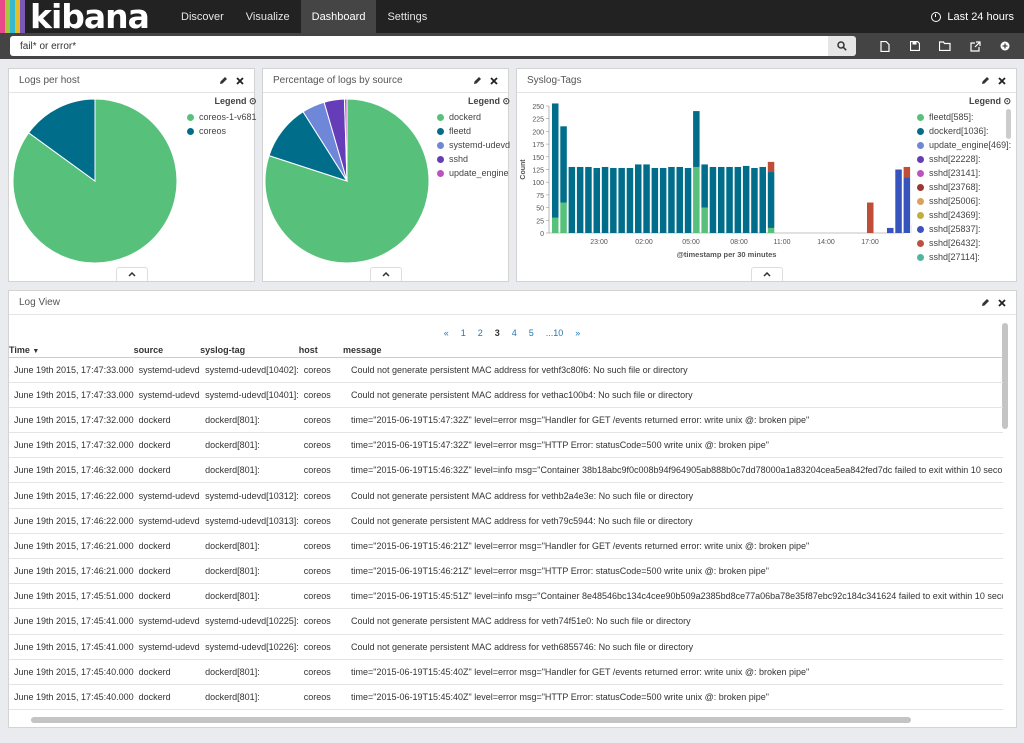 The height and width of the screenshot is (743, 1024). I want to click on col-header-message: message, so click(673, 350).